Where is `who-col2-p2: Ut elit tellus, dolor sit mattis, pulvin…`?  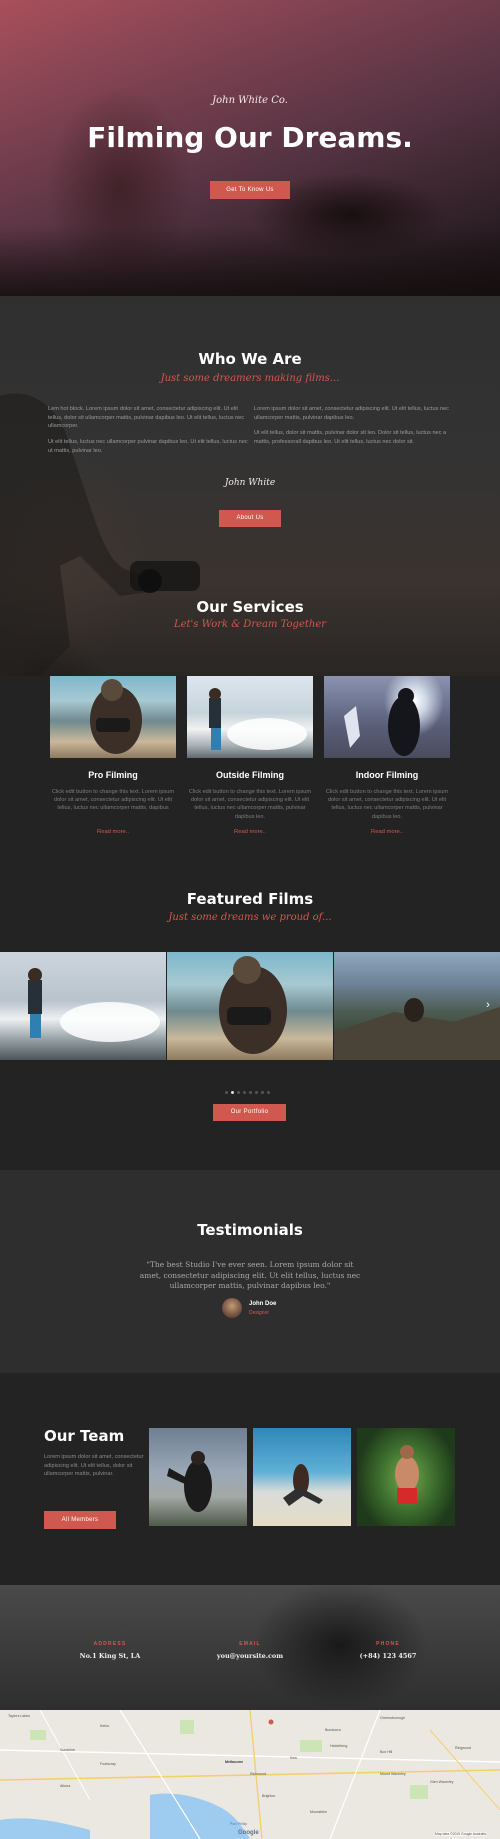 who-col2-p2: Ut elit tellus, dolor sit mattis, pulvin… is located at coordinates (350, 437).